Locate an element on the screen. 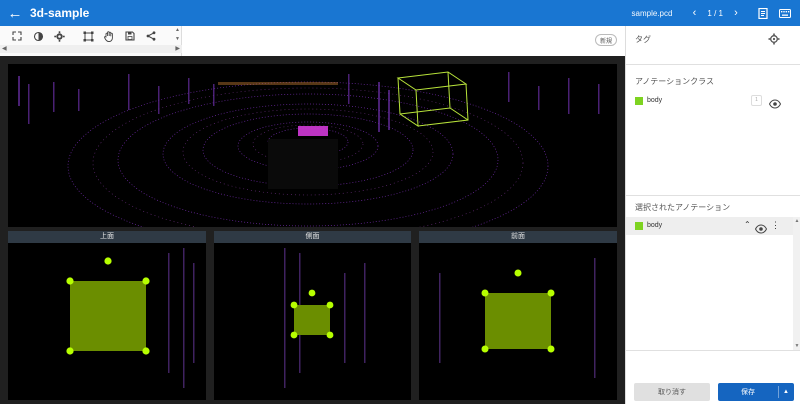 Image resolution: width=800 pixels, height=404 pixels. fullscreen-icon is located at coordinates (17, 36).